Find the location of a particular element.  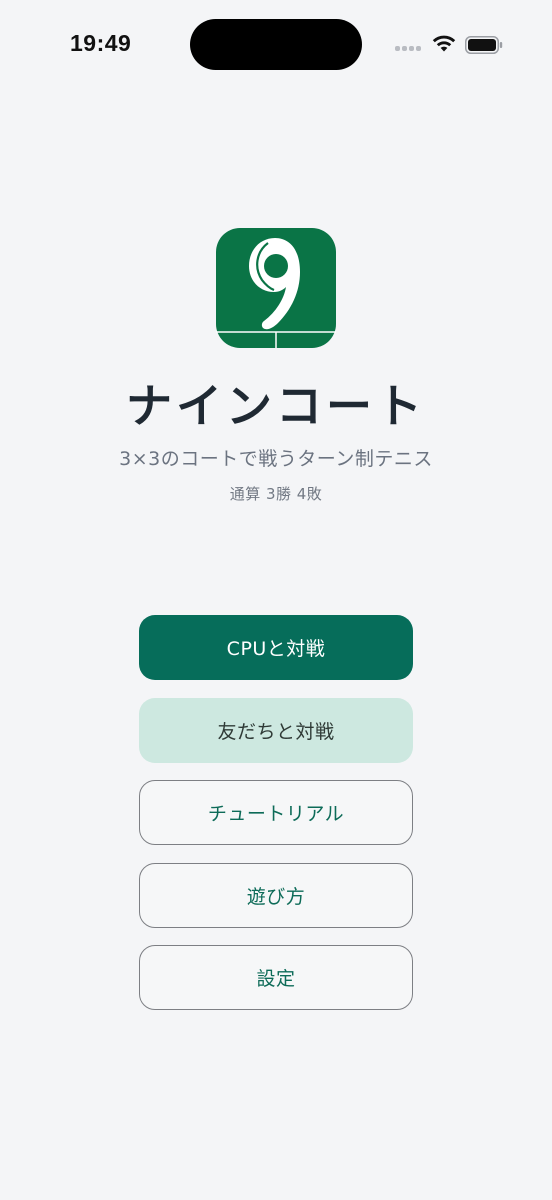

dynamic-island is located at coordinates (276, 44).